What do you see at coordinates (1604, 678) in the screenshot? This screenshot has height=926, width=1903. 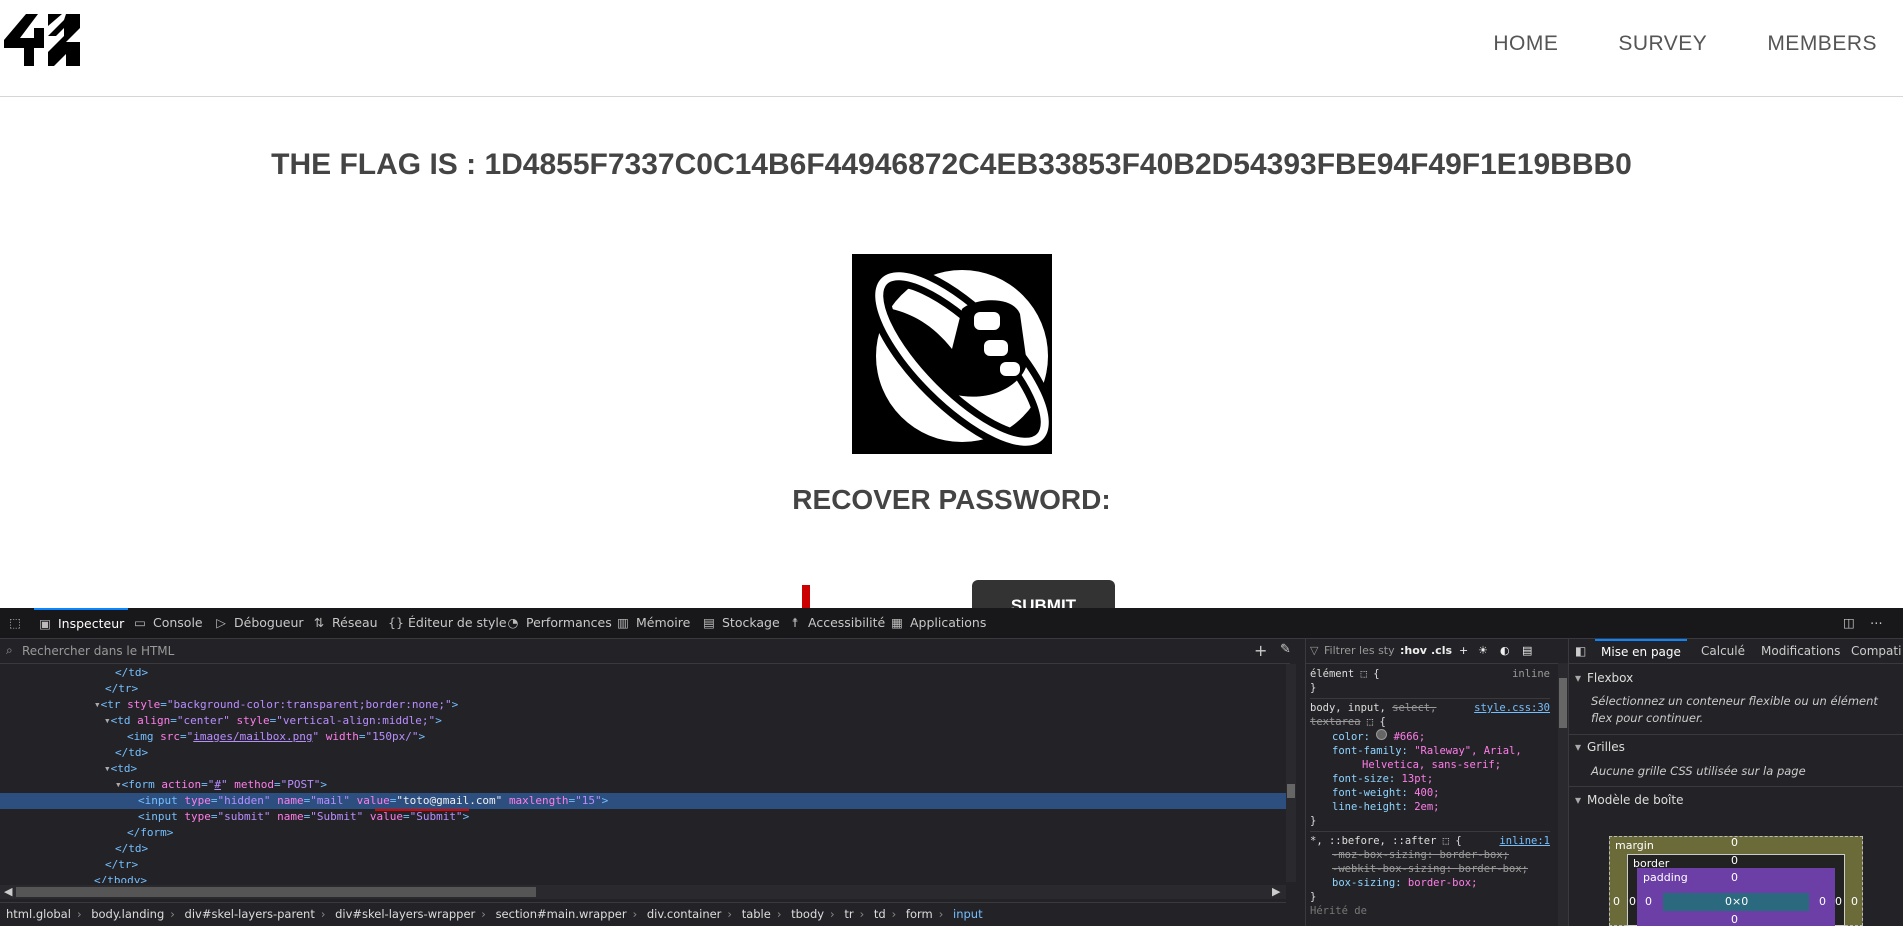 I see `flexbox-section-header: ▾ Flexbox` at bounding box center [1604, 678].